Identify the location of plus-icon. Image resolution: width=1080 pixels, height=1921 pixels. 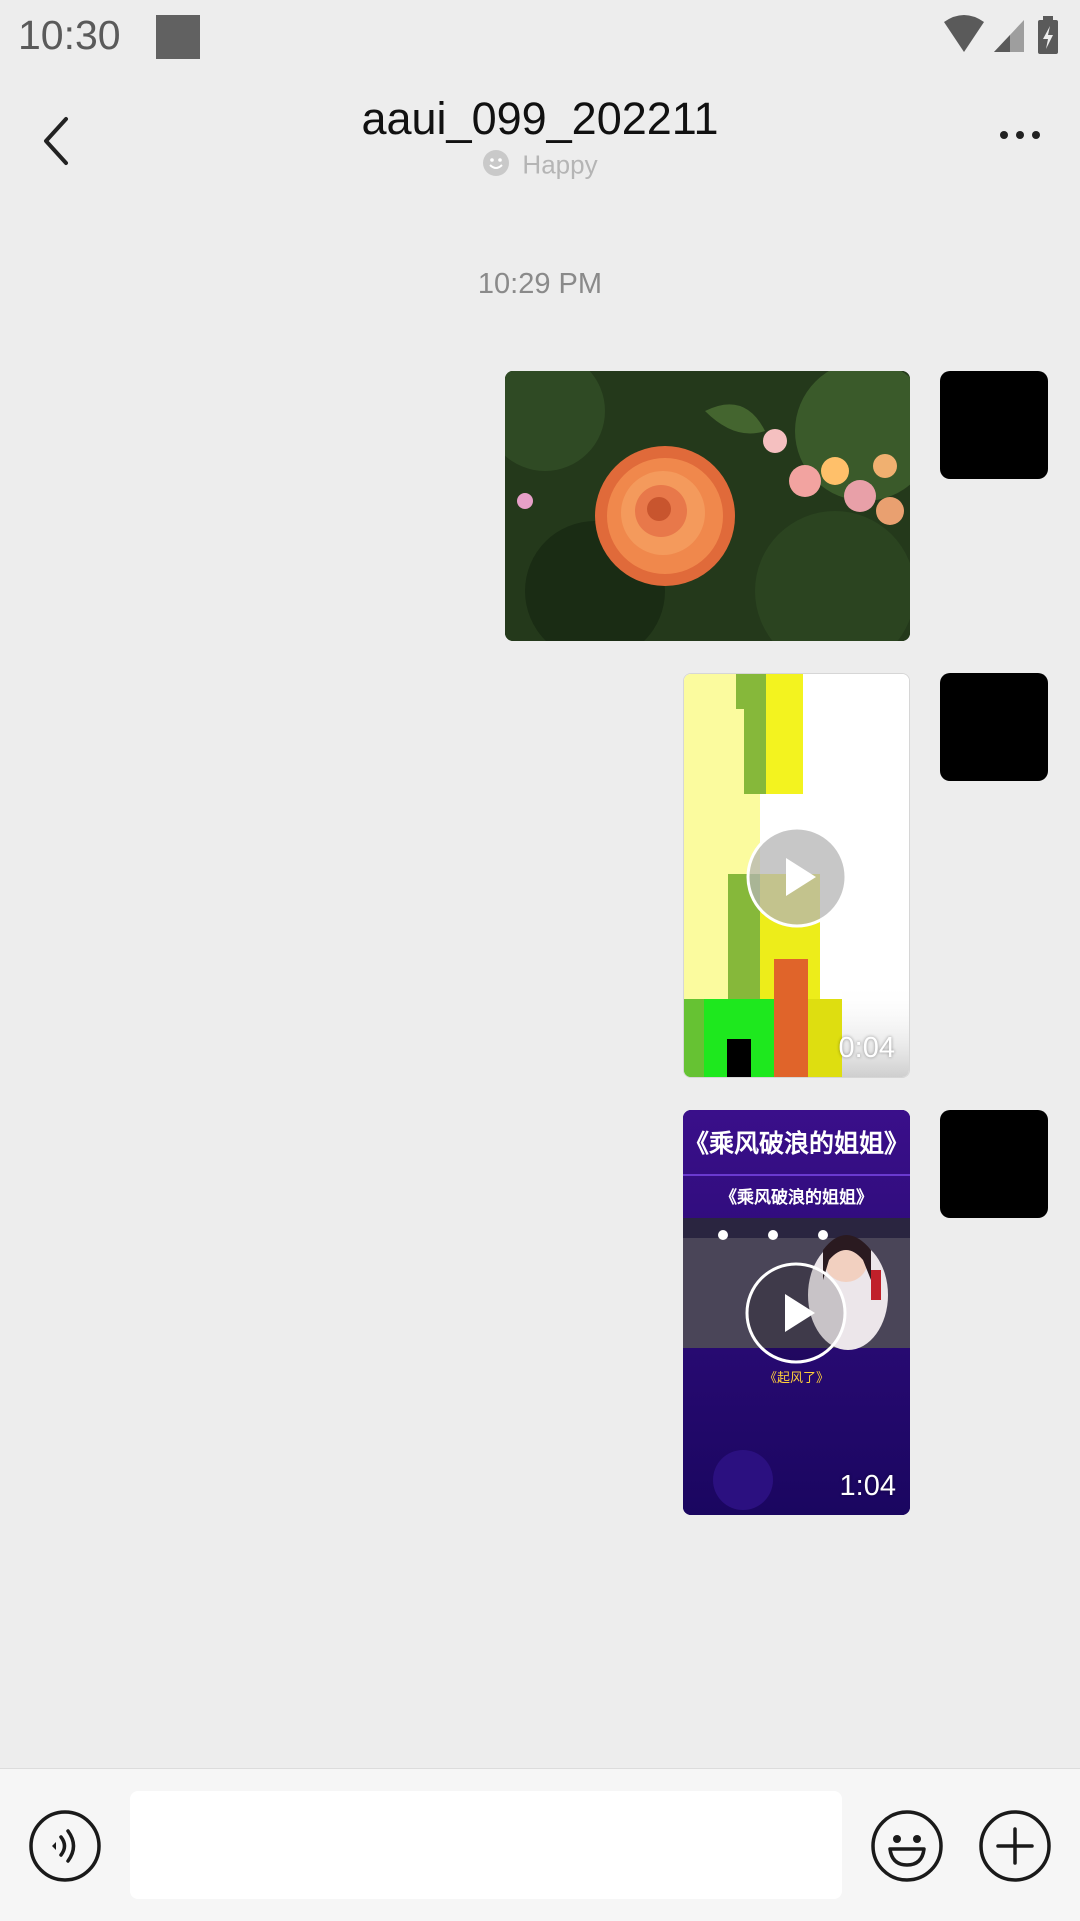
(1015, 1846).